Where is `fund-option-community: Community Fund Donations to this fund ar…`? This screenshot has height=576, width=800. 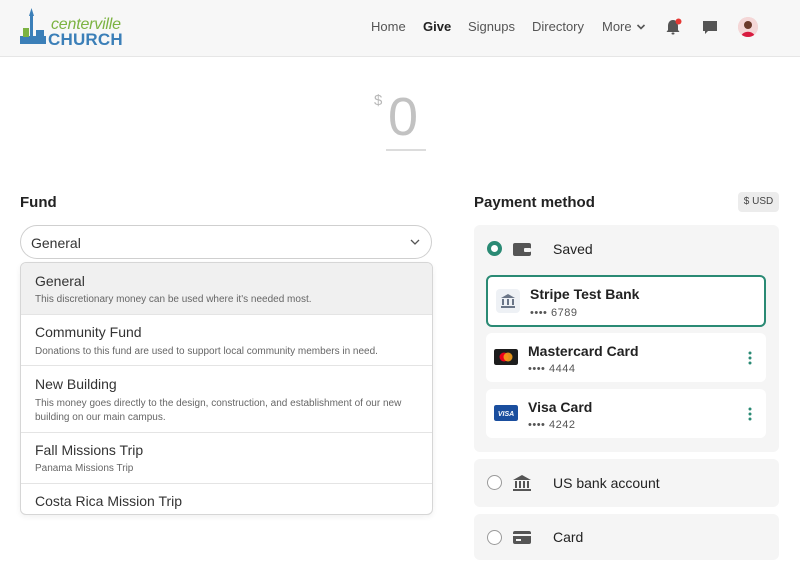 fund-option-community: Community Fund Donations to this fund ar… is located at coordinates (226, 340).